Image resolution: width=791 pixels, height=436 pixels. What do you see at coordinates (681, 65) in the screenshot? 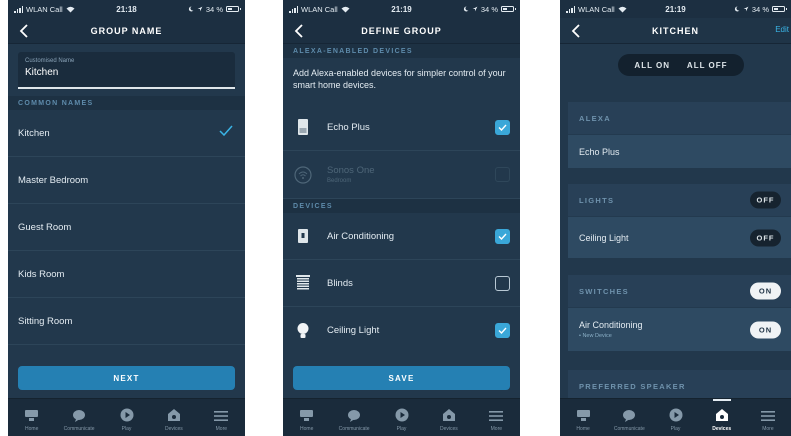
I see `all-on-off-control: ALL ON ALL OFF` at bounding box center [681, 65].